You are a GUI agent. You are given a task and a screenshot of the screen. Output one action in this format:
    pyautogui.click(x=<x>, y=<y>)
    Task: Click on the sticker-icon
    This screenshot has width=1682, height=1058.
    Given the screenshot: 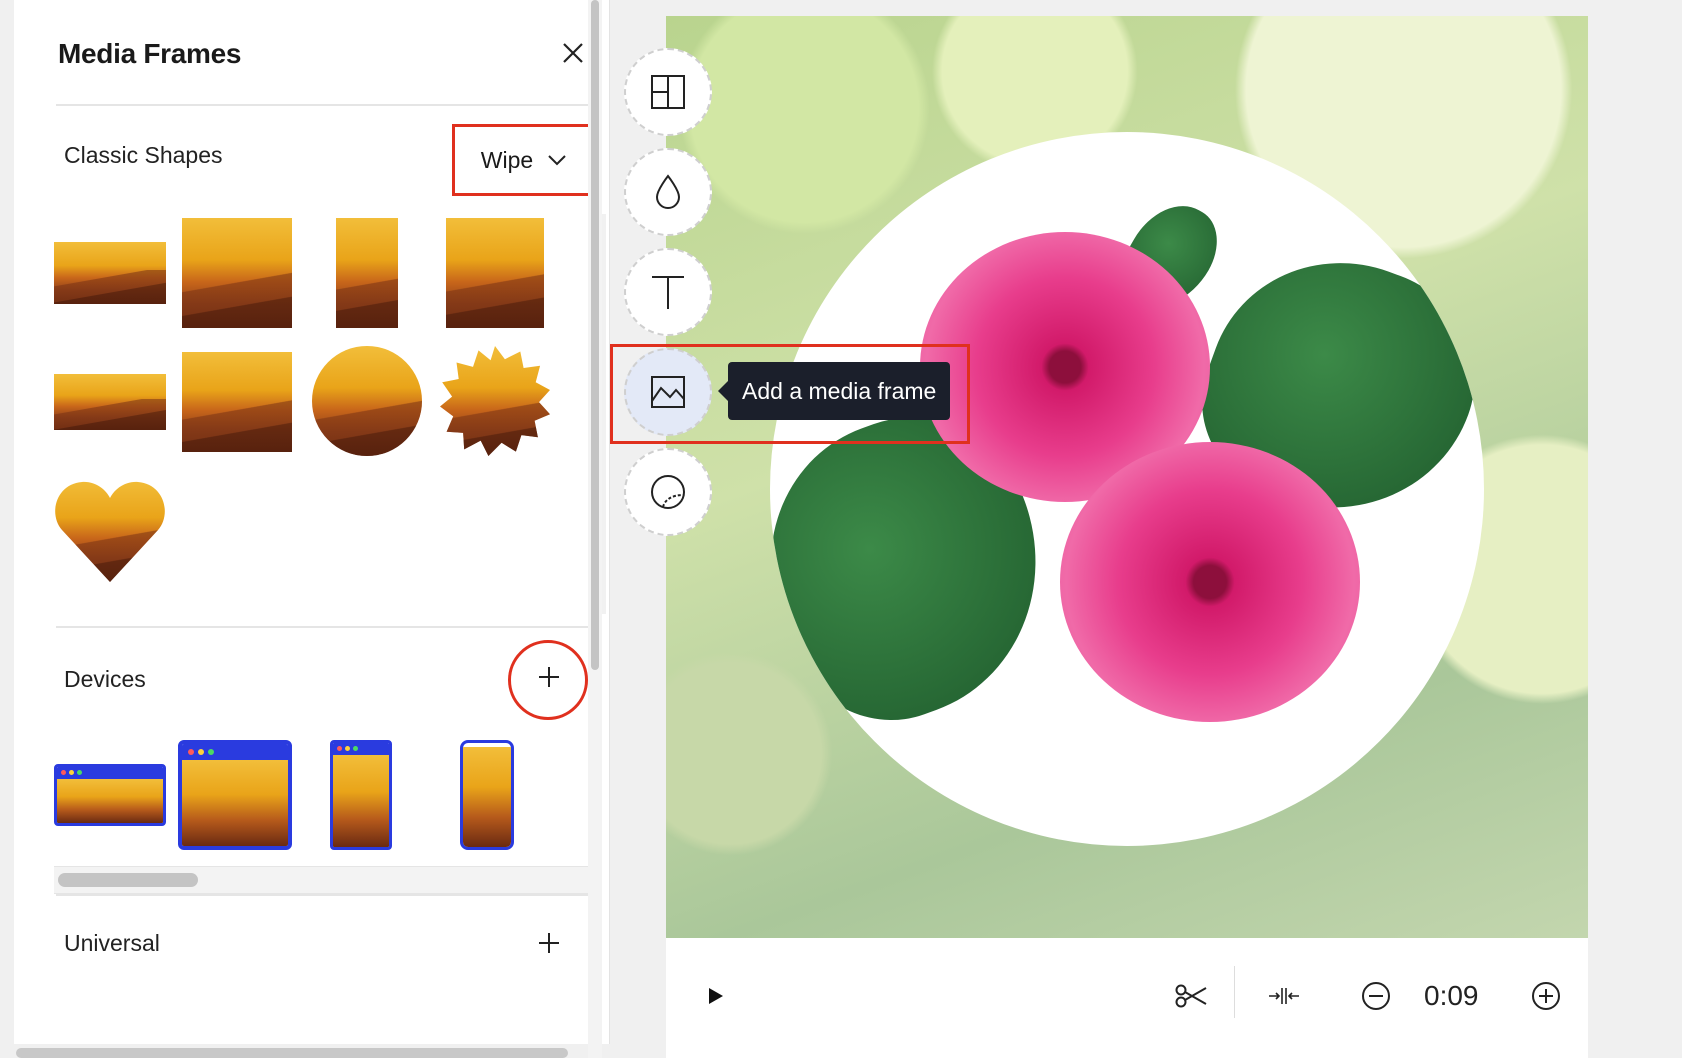 What is the action you would take?
    pyautogui.click(x=668, y=492)
    